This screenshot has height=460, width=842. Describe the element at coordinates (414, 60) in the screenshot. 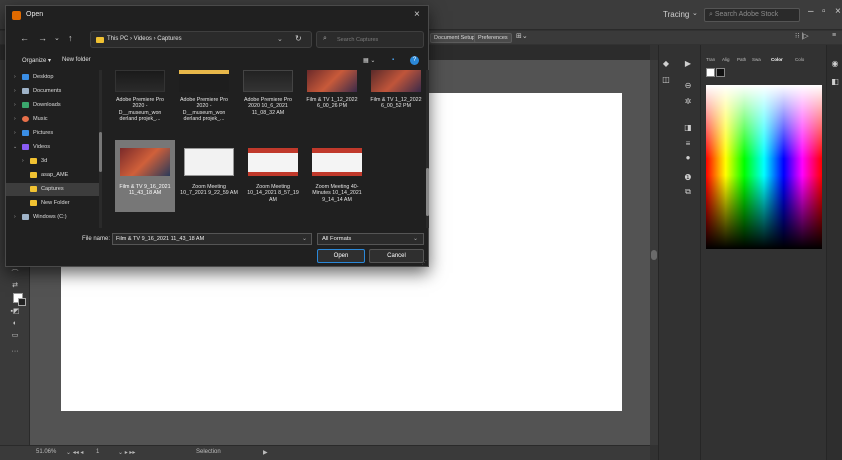

I see `help-icon: ?` at that location.